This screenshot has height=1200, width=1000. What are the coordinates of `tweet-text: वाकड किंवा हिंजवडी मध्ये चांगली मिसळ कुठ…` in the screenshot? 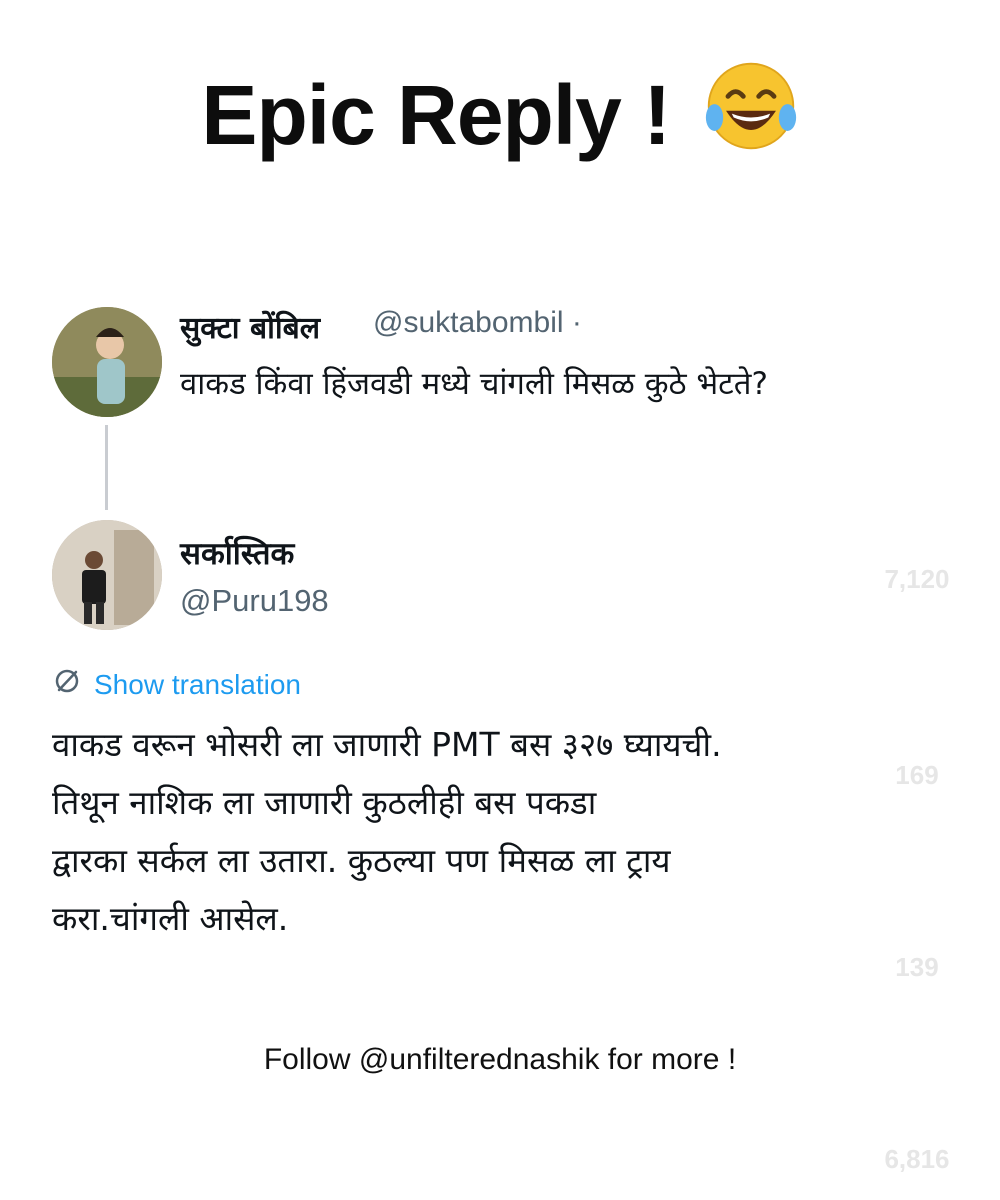 It's located at (474, 384).